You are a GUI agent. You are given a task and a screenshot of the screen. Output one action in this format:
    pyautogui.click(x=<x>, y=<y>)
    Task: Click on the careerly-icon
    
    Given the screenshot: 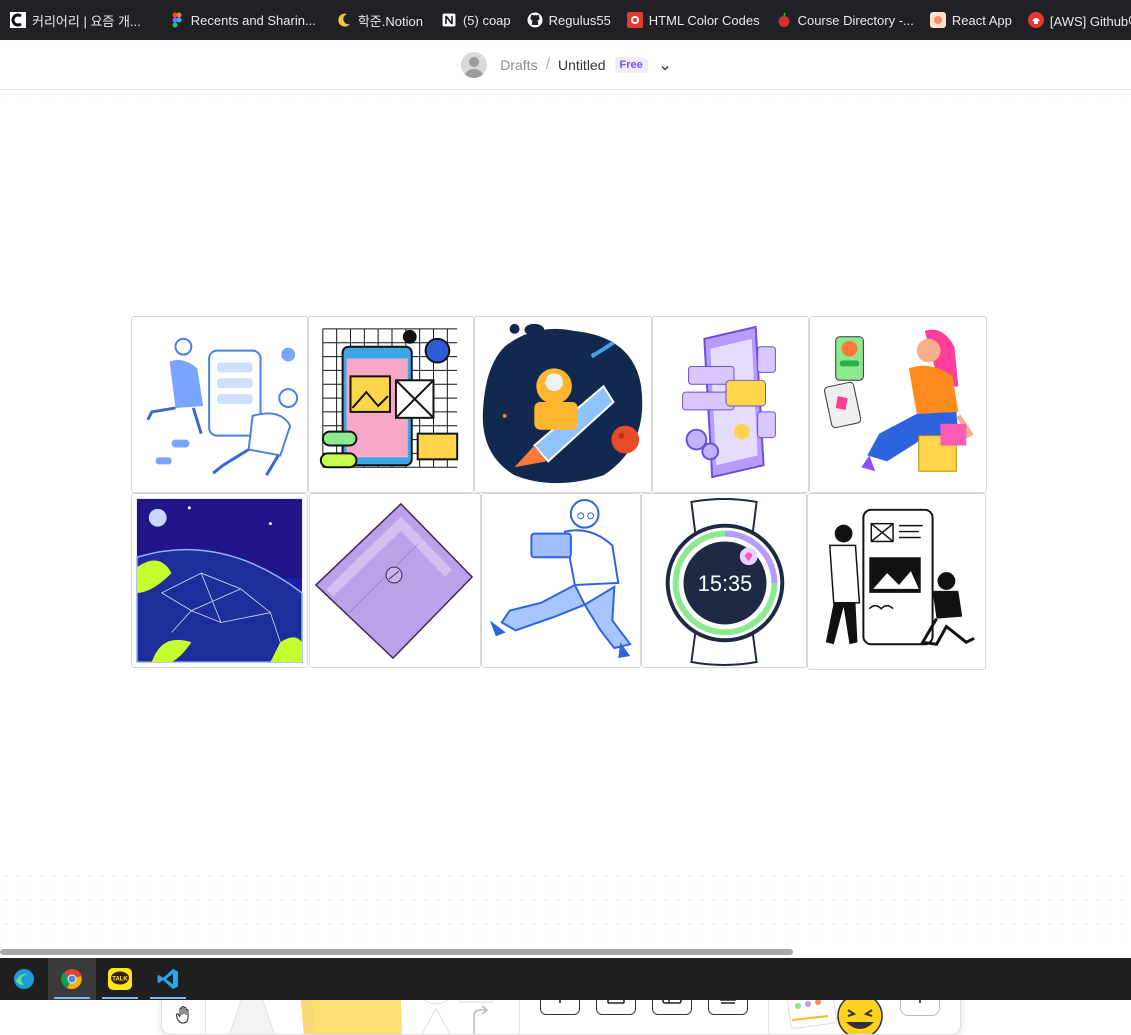 What is the action you would take?
    pyautogui.click(x=18, y=20)
    